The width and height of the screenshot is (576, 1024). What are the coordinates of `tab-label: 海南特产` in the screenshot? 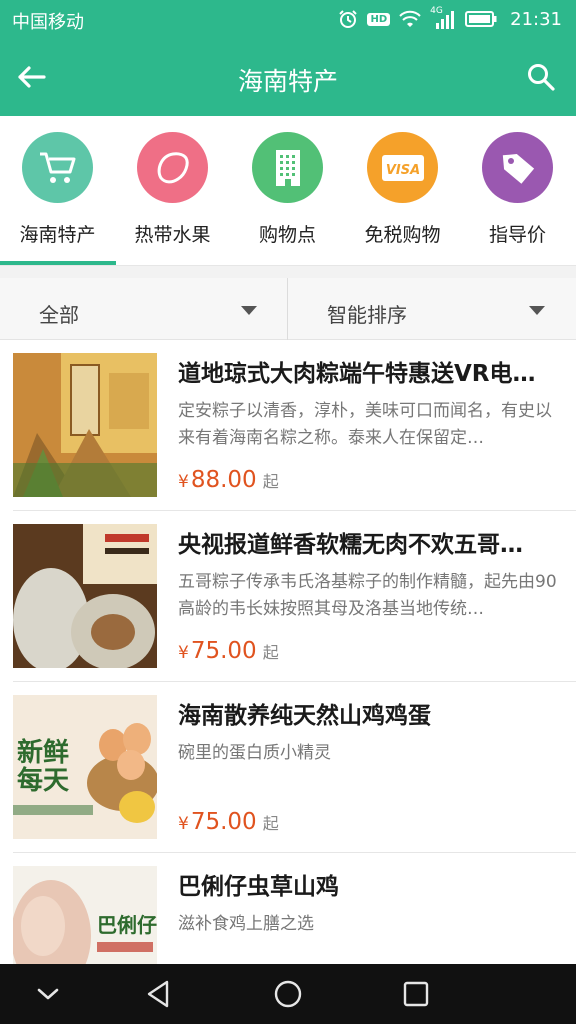 It's located at (57, 235).